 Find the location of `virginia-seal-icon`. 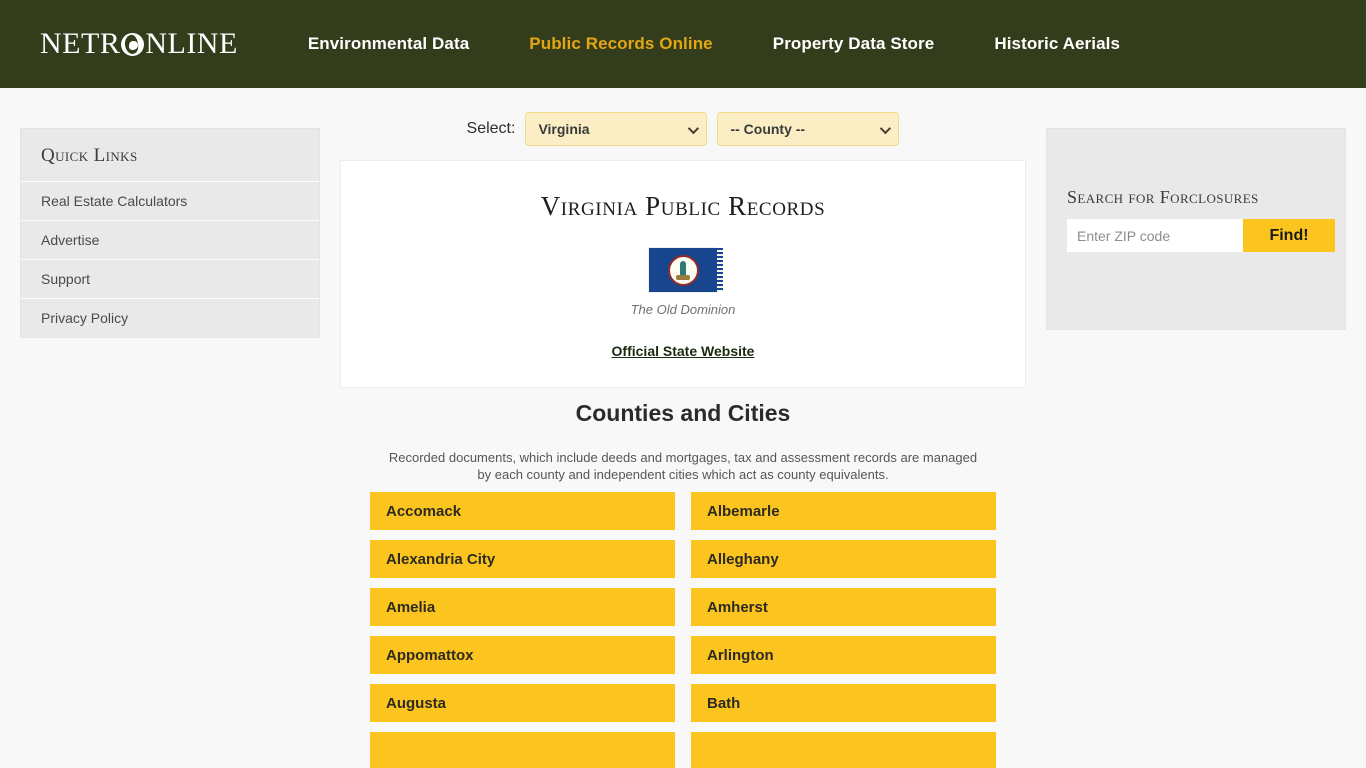

virginia-seal-icon is located at coordinates (683, 270).